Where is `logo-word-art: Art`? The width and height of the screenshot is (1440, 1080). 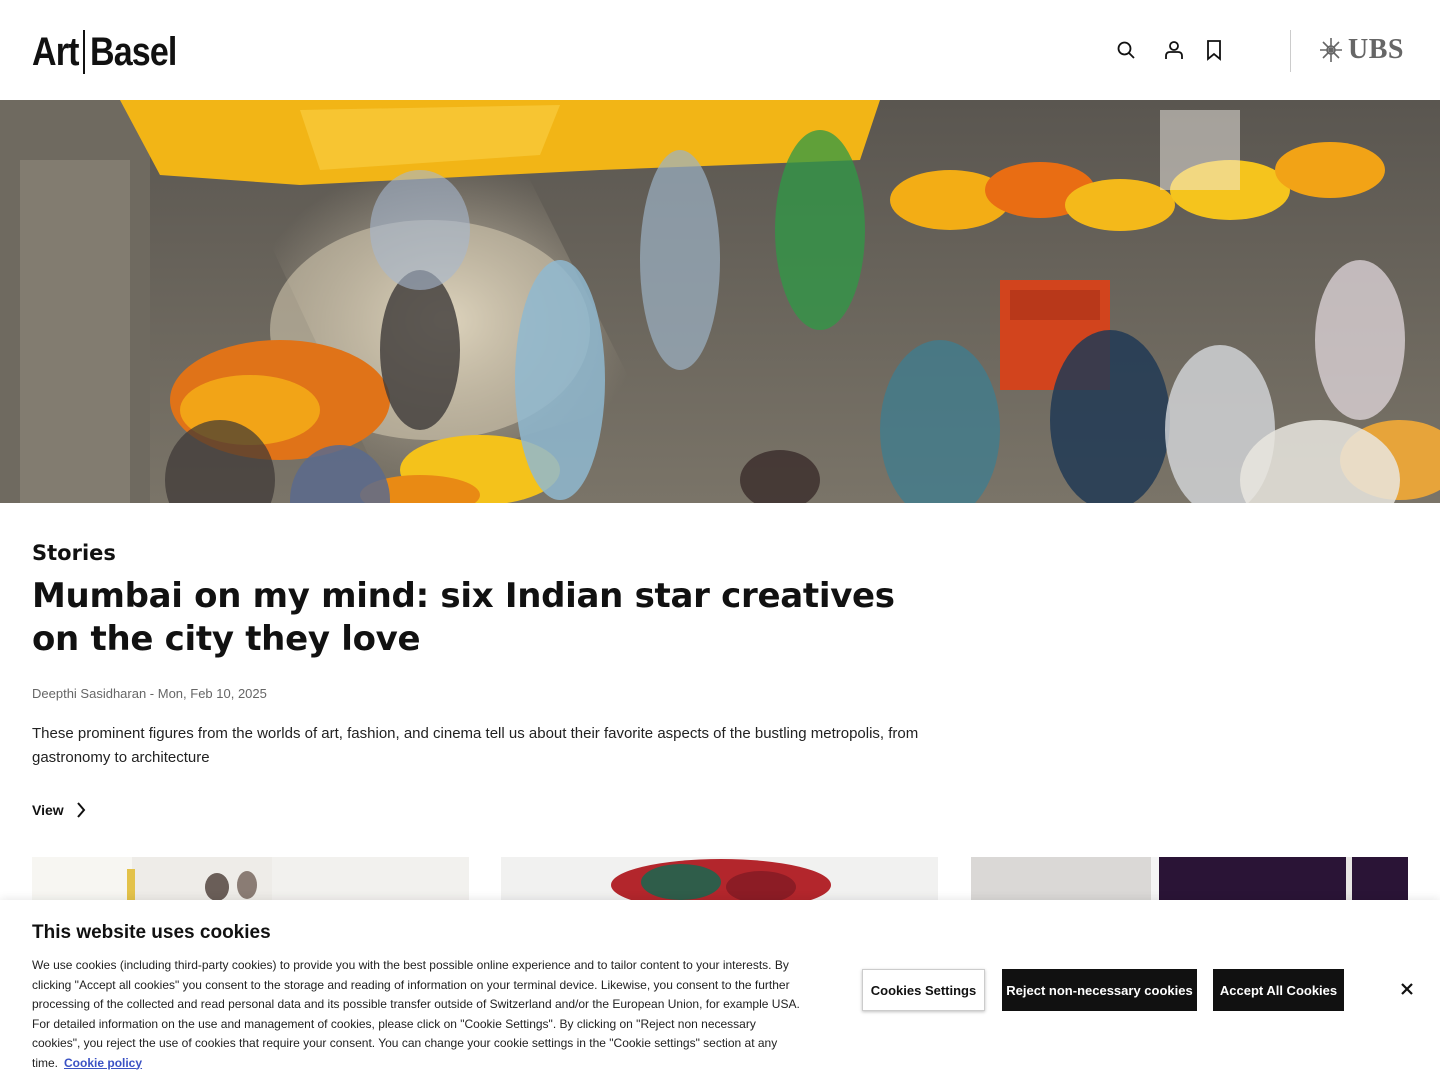 logo-word-art: Art is located at coordinates (55, 52).